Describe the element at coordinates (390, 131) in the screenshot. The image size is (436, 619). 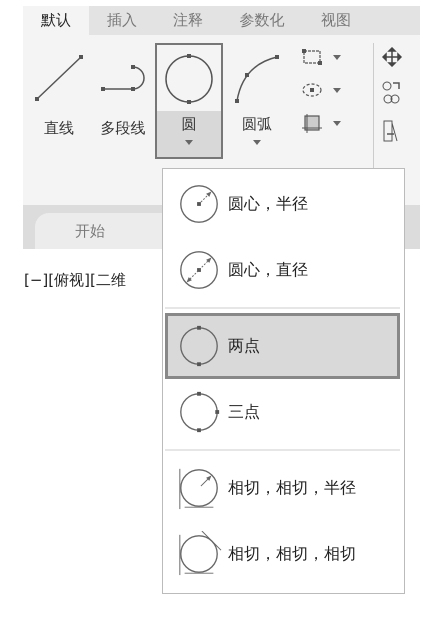
I see `mirror-icon` at that location.